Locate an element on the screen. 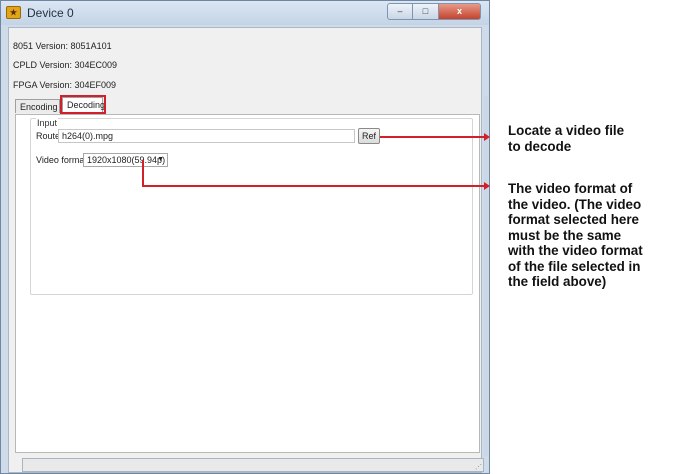  annotation-locate: Locate a video file to decode is located at coordinates (566, 138).